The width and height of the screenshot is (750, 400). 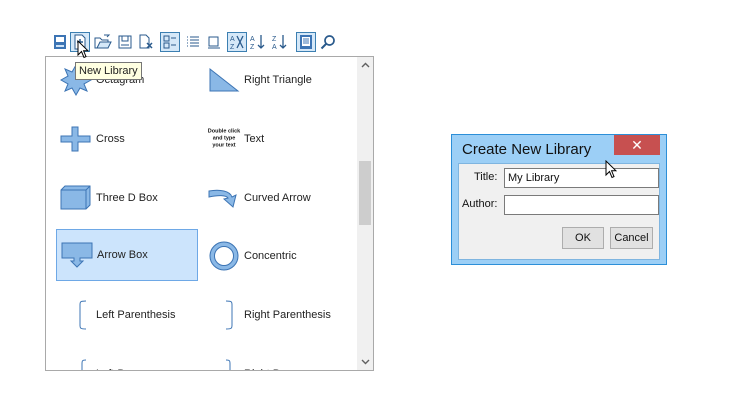 I want to click on title-field, so click(x=581, y=178).